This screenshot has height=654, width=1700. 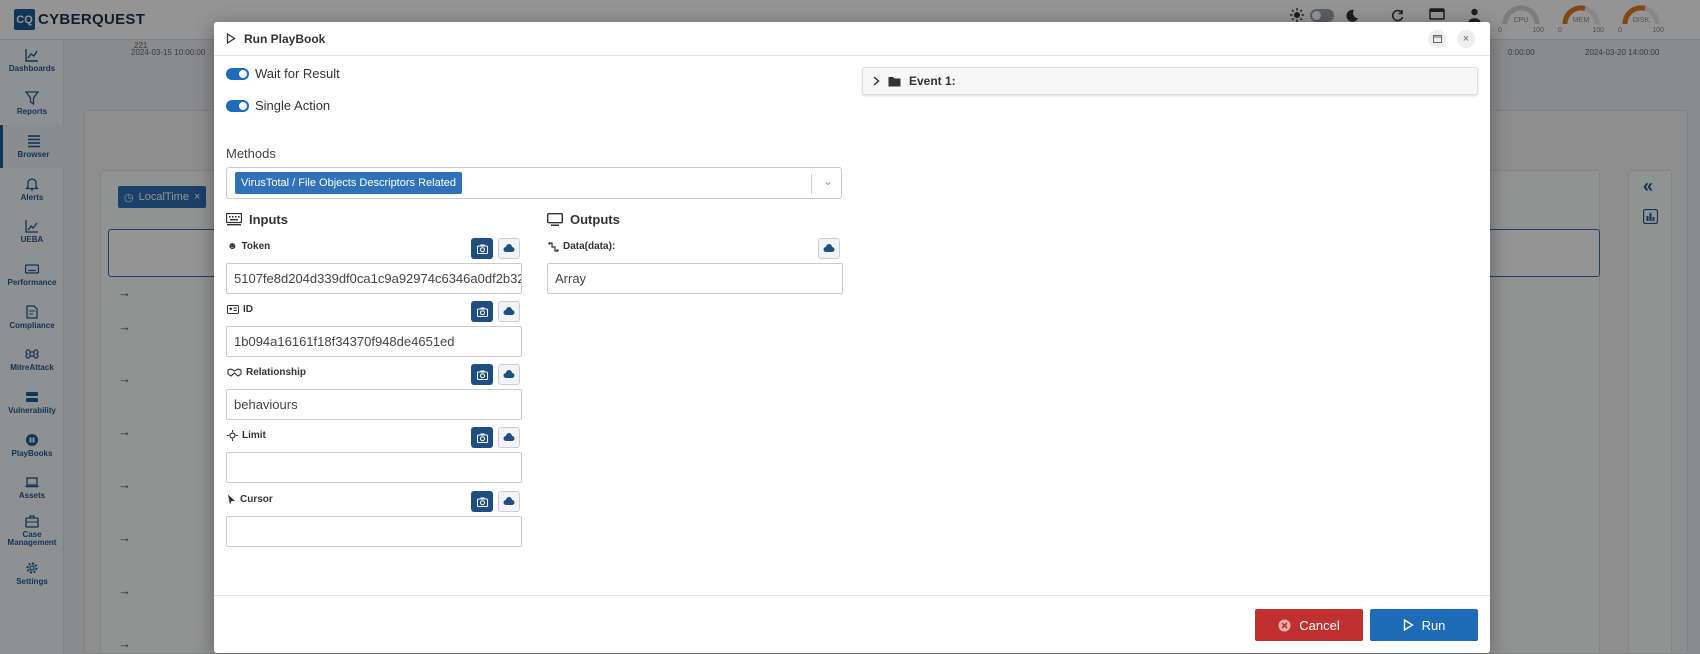 I want to click on id-input: 1b094a16161f18f34370f948de4651ed, so click(x=374, y=341).